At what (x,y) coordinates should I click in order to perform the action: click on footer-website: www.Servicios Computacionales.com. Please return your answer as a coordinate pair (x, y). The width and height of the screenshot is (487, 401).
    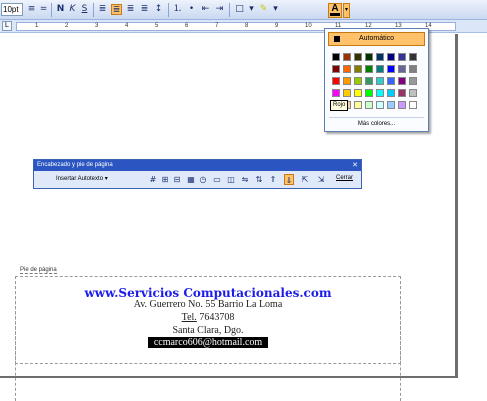
    Looking at the image, I should click on (208, 293).